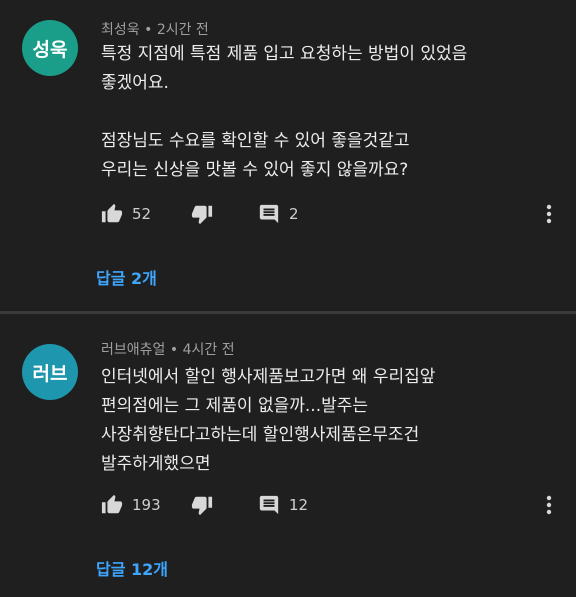 Image resolution: width=576 pixels, height=597 pixels. What do you see at coordinates (135, 83) in the screenshot?
I see `comment-line: 좋겠어요.` at bounding box center [135, 83].